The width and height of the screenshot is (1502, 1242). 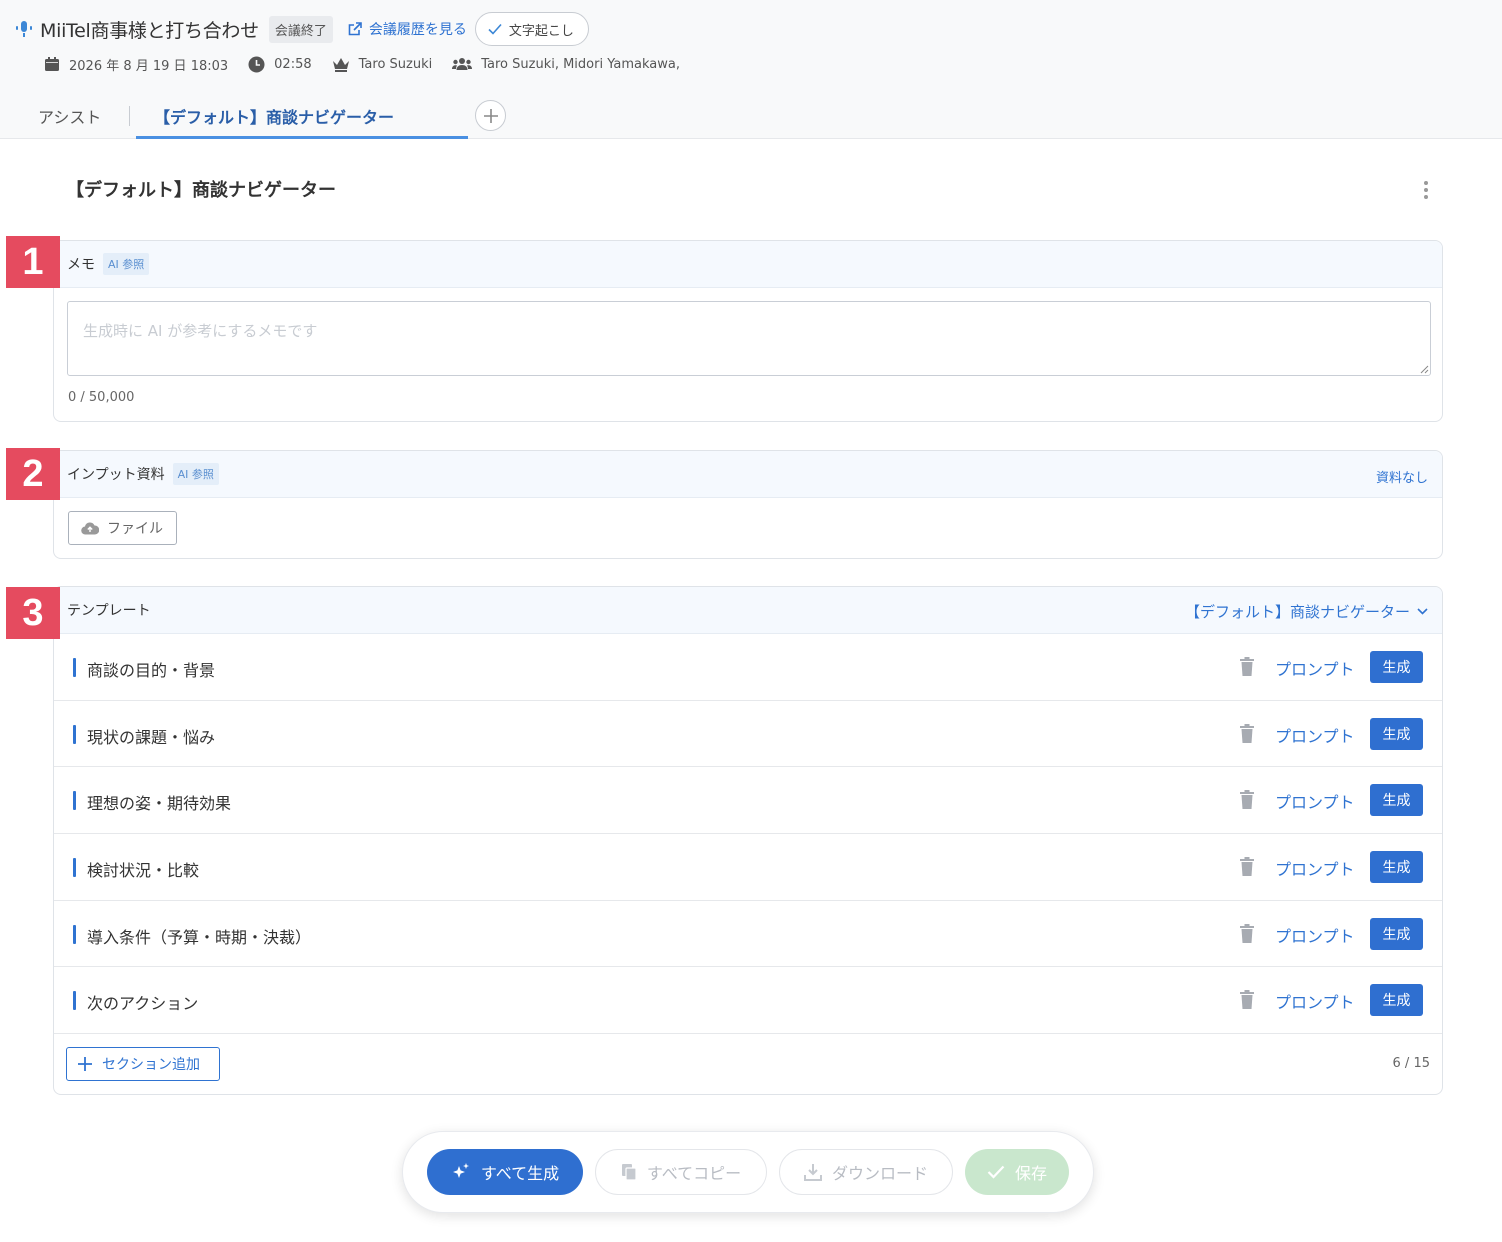 I want to click on resize-handle-icon, so click(x=1424, y=369).